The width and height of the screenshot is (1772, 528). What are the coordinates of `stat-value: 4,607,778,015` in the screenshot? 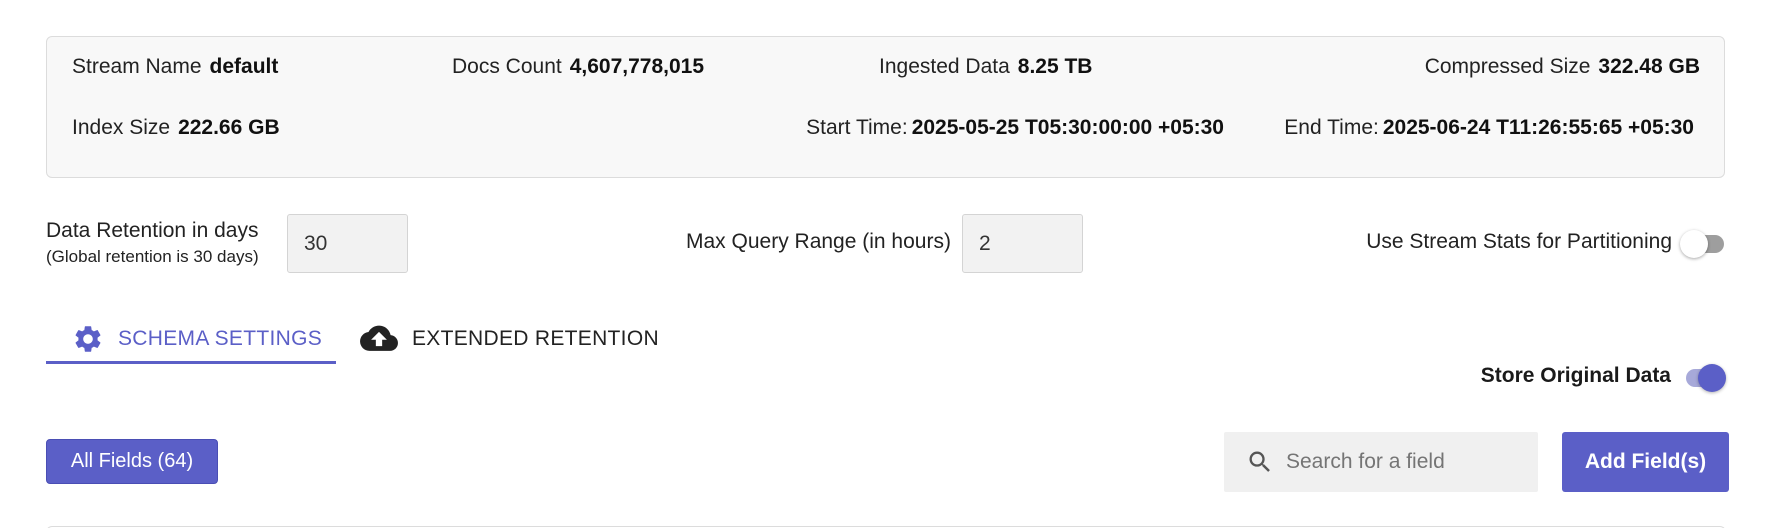 It's located at (637, 66).